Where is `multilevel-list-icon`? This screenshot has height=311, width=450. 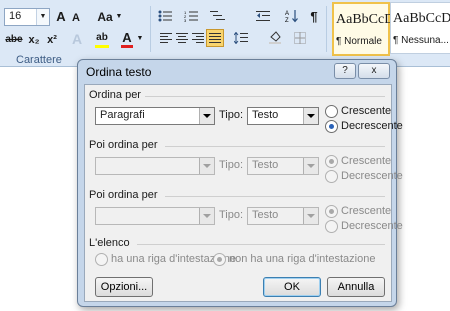 multilevel-list-icon is located at coordinates (218, 16).